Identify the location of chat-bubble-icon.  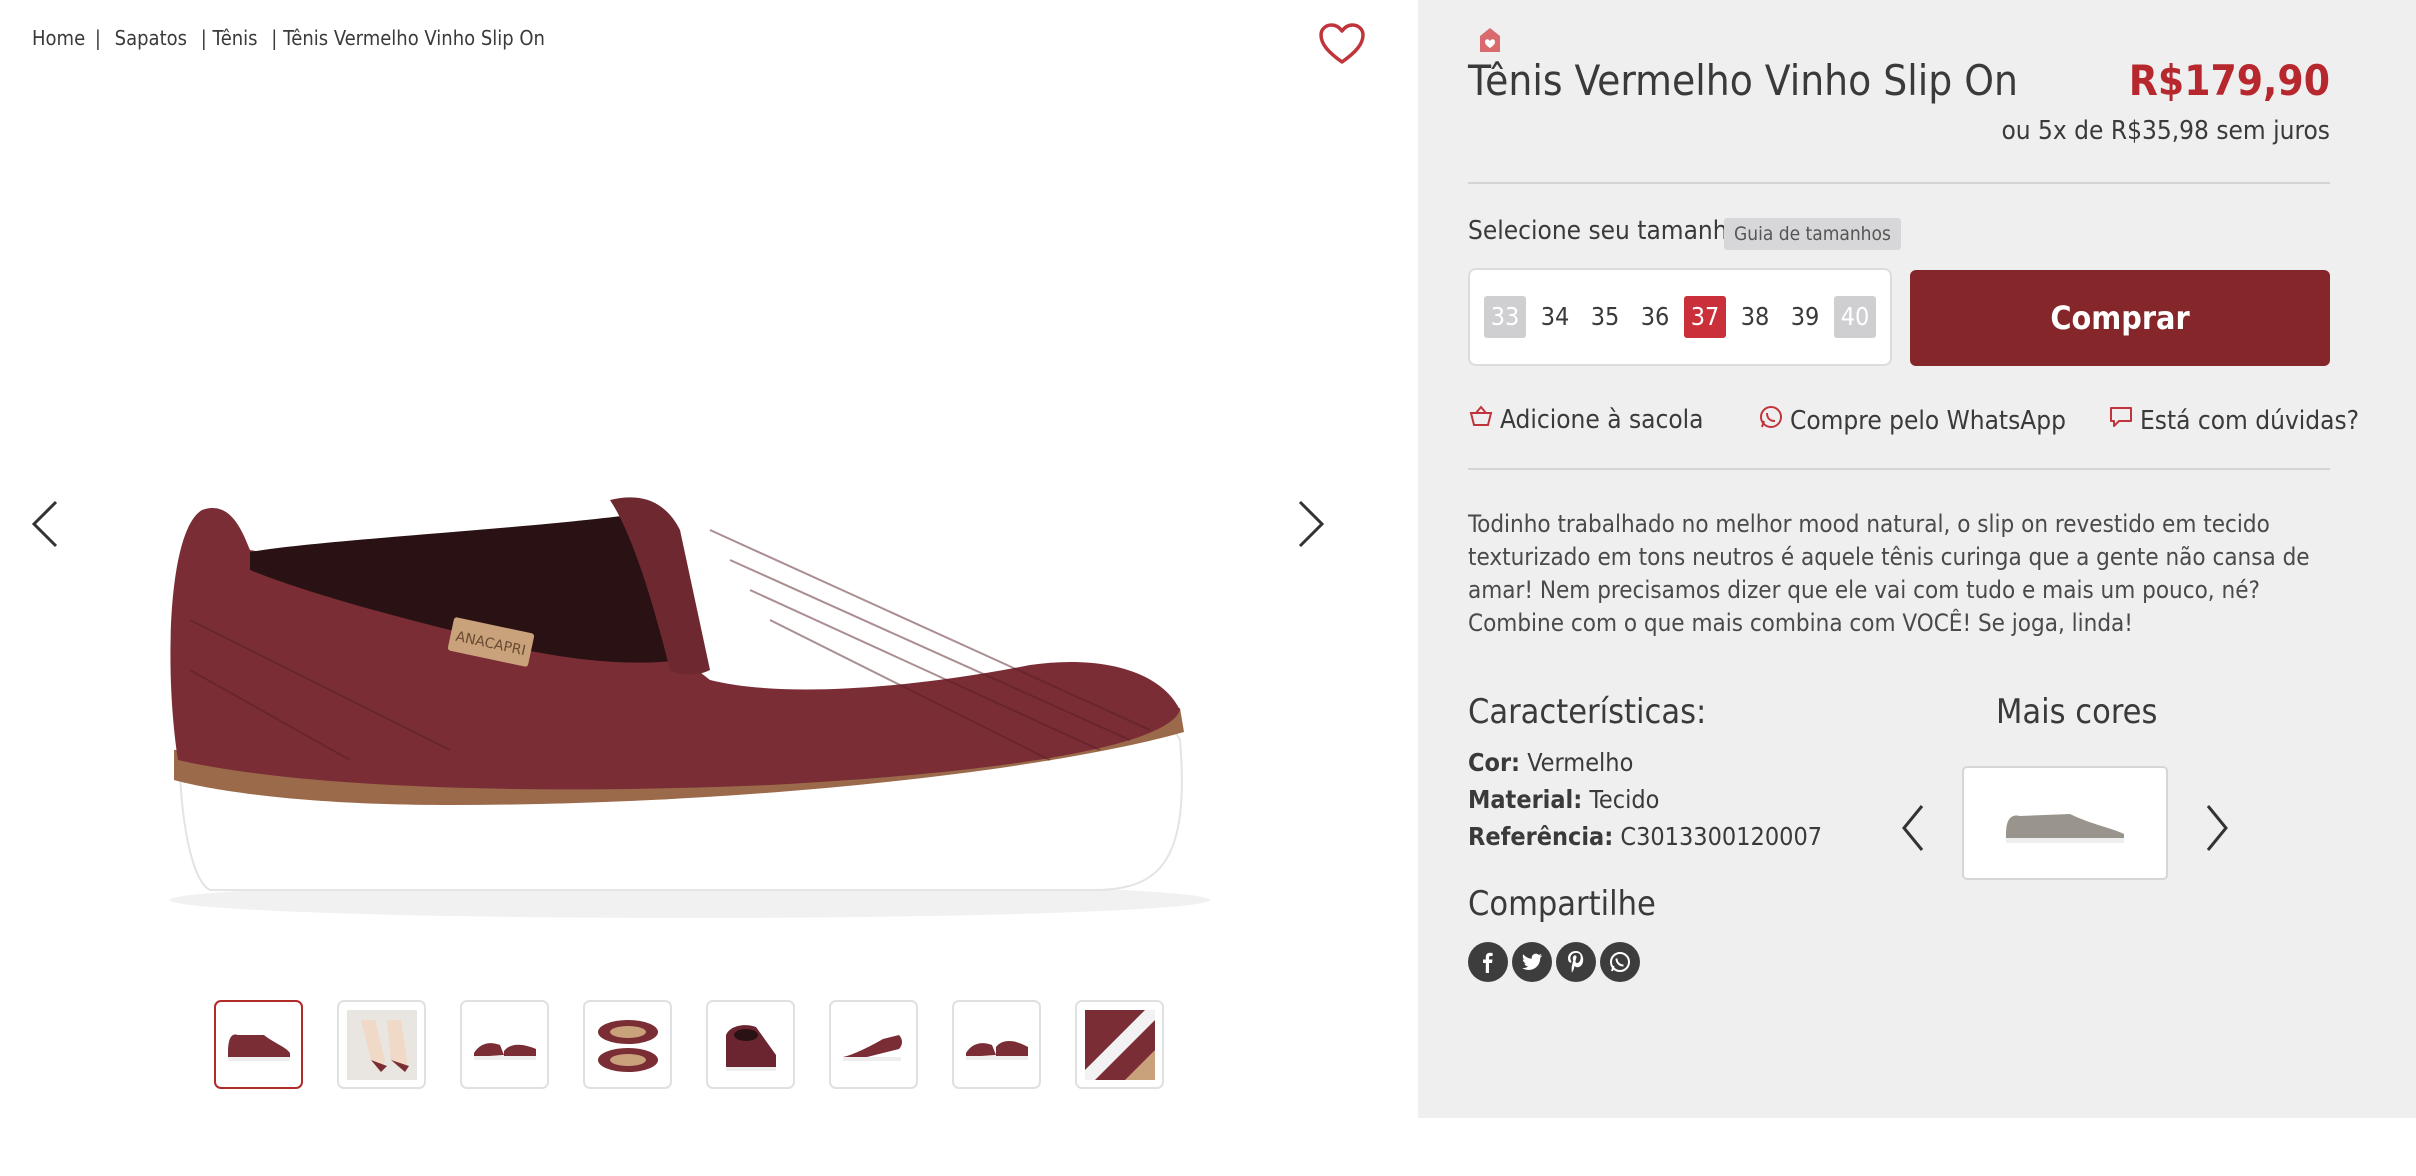
(2121, 420).